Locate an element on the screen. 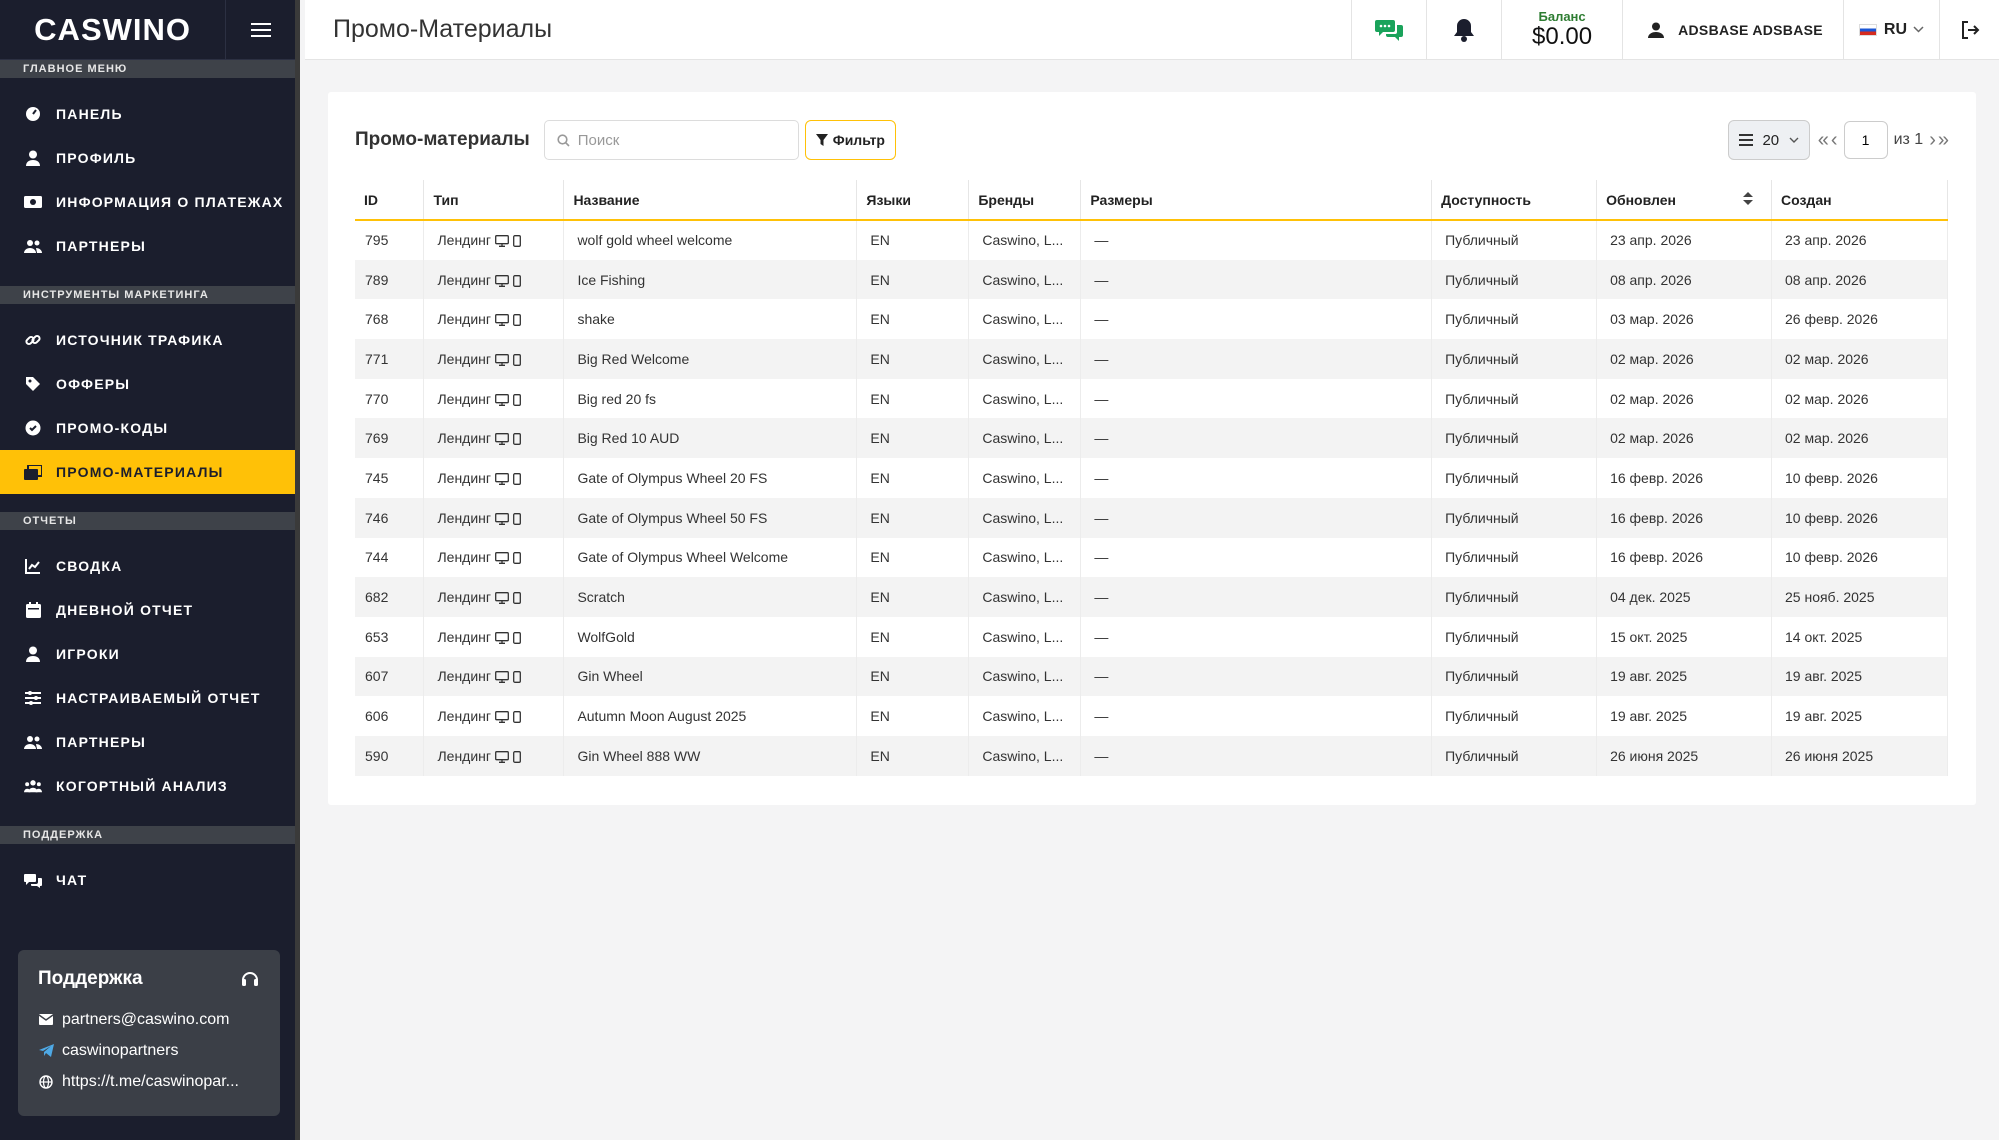 The image size is (1999, 1140). cell-updated: 03 мар. 2026 is located at coordinates (1684, 319).